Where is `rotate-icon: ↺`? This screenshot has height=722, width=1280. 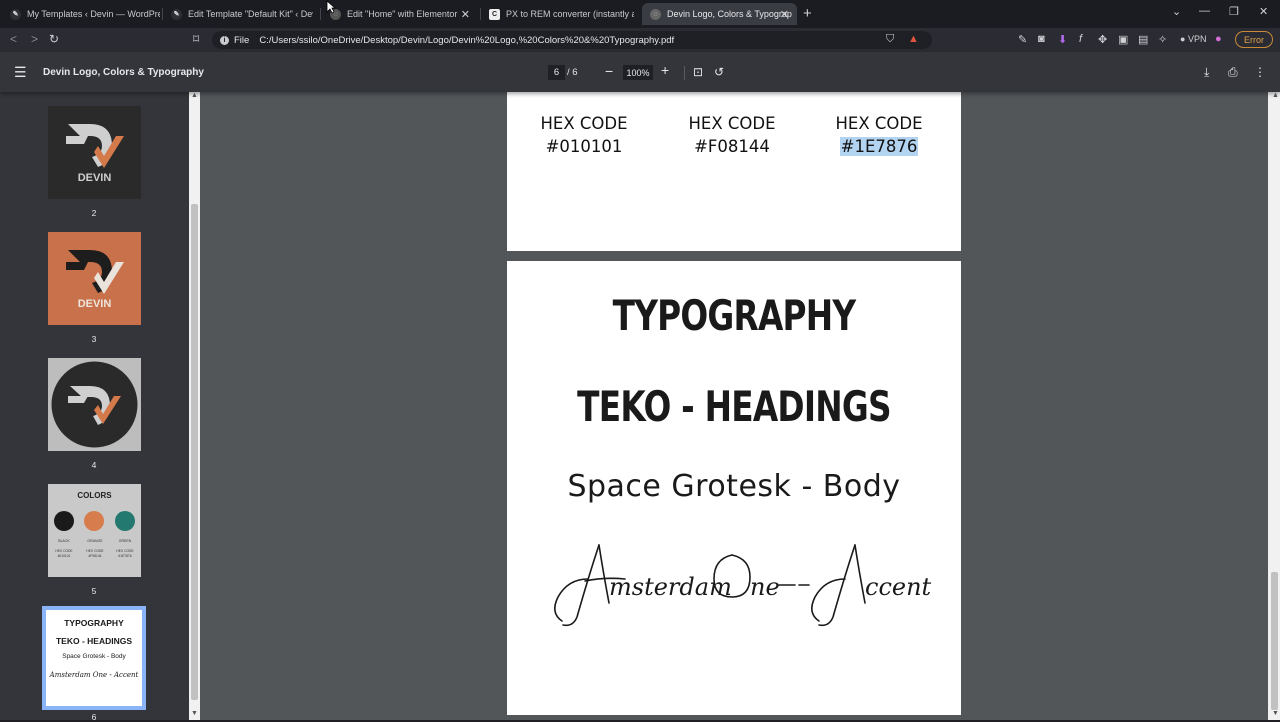 rotate-icon: ↺ is located at coordinates (719, 72).